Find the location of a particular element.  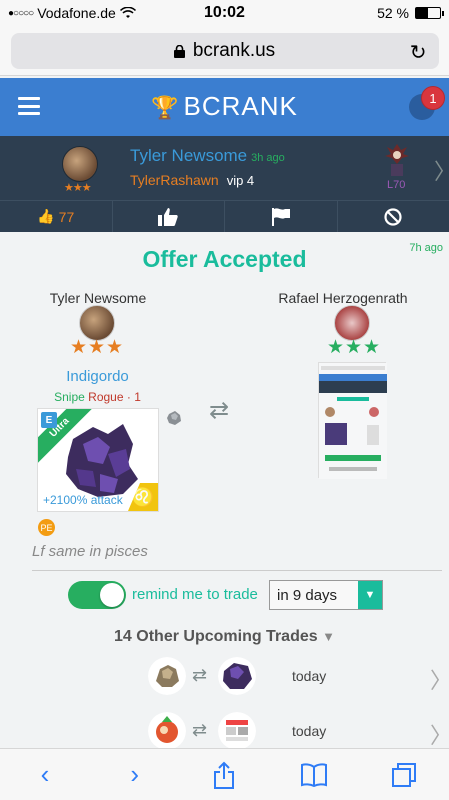

brand-logo: 🏆 BCRANK is located at coordinates (224, 106).